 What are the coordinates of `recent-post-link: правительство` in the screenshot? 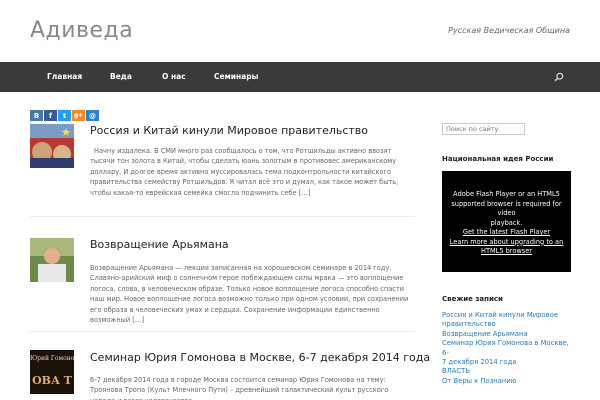 It's located at (509, 324).